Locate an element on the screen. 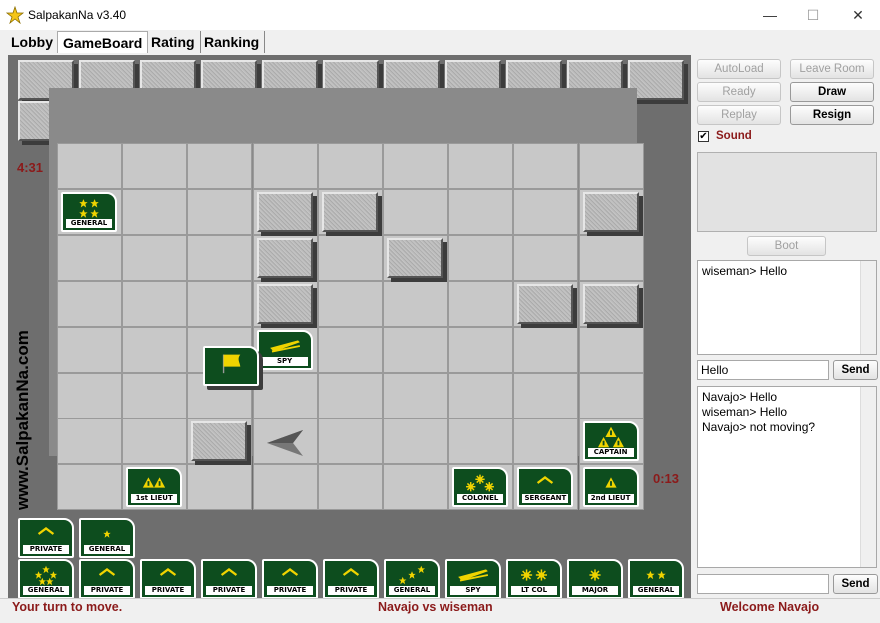 This screenshot has height=623, width=880. tab-rating: Rating is located at coordinates (173, 42).